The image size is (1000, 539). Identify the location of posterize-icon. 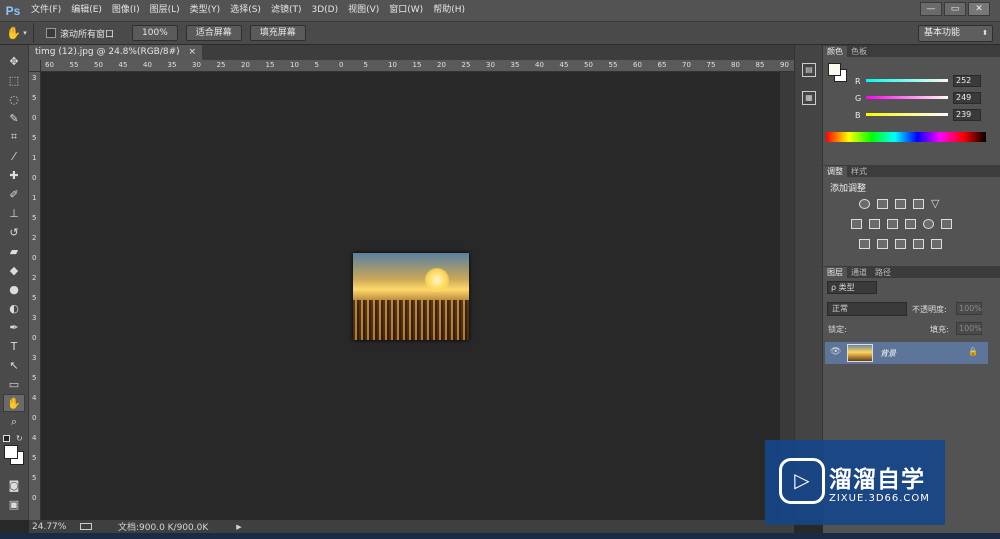
(882, 244).